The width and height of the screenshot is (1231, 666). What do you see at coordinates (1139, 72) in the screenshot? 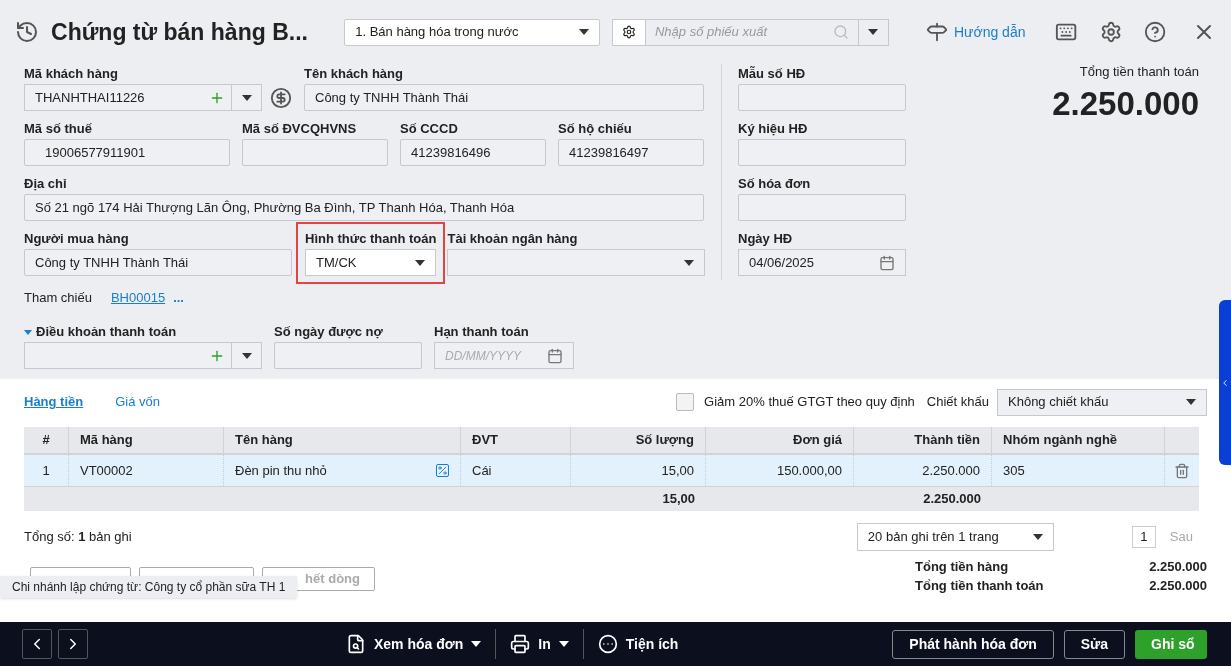
I see `total-label: Tổng tiền thanh toán` at bounding box center [1139, 72].